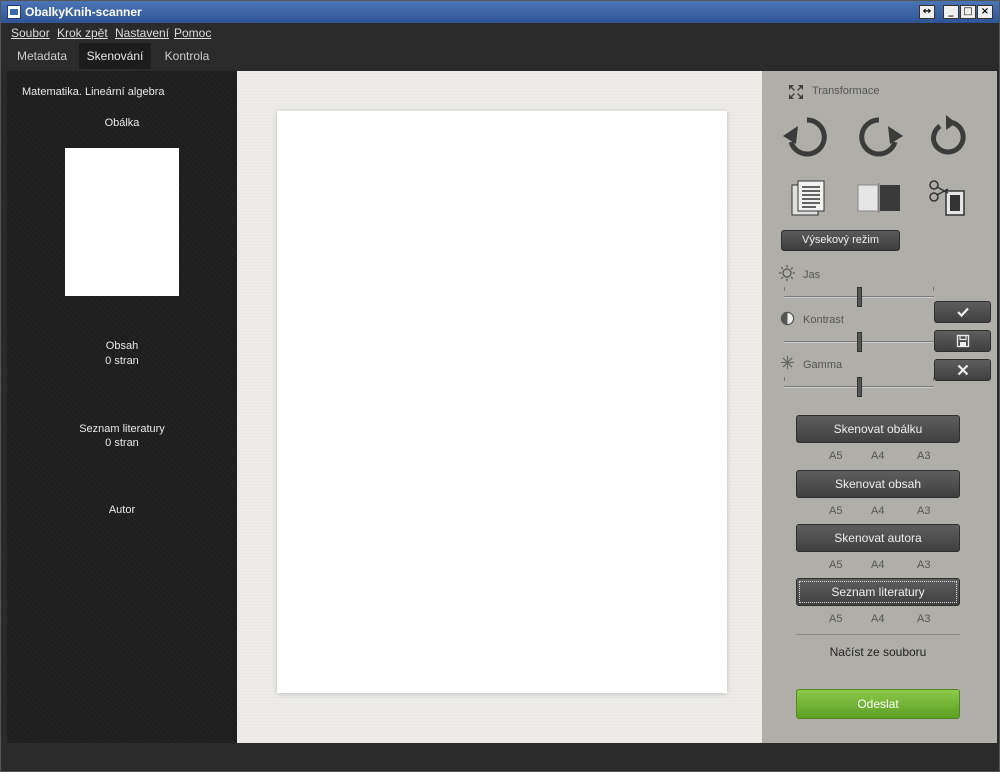  What do you see at coordinates (30, 33) in the screenshot?
I see `menu-soubor: Soubor` at bounding box center [30, 33].